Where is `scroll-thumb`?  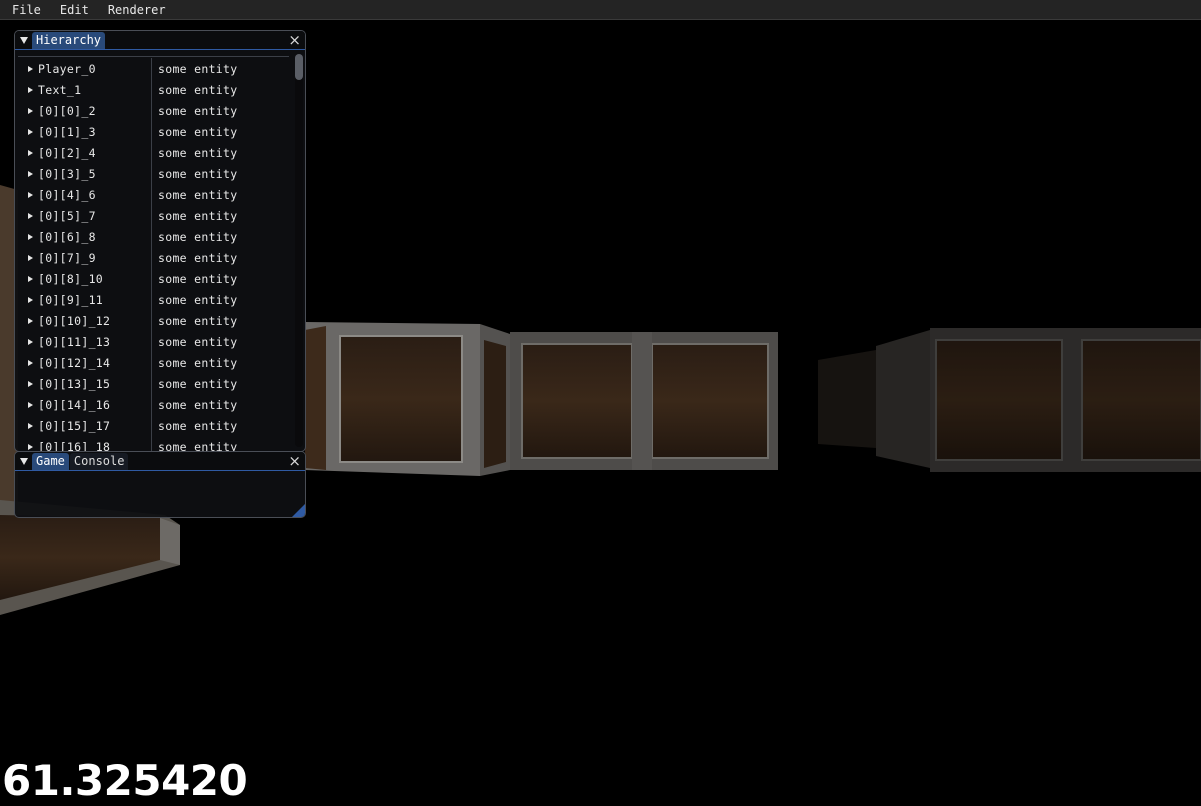
scroll-thumb is located at coordinates (299, 67).